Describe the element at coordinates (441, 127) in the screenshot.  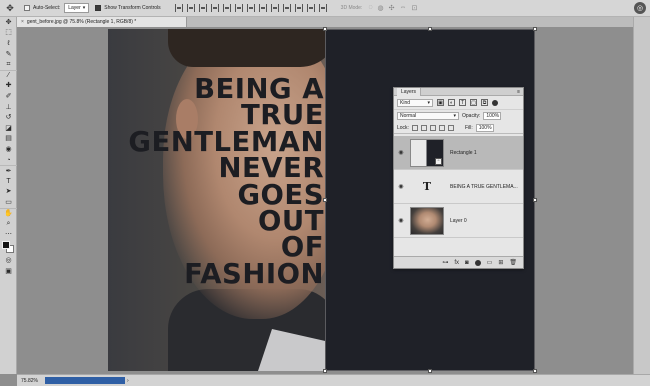
I see `lock-artboard-icon` at that location.